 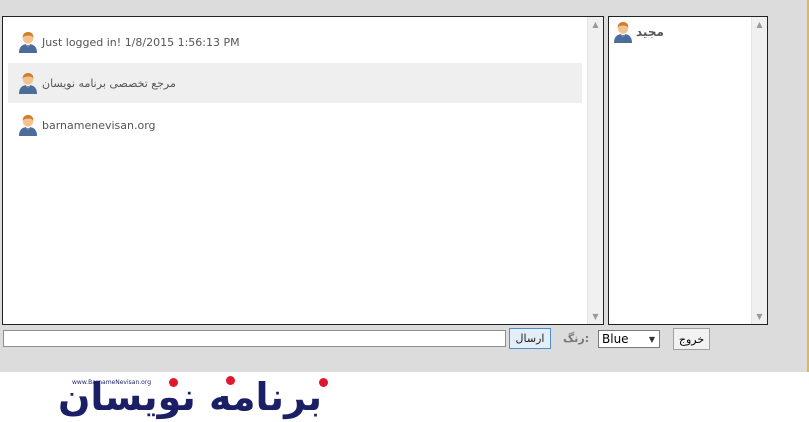 I want to click on user-list-item: مجید, so click(x=638, y=32).